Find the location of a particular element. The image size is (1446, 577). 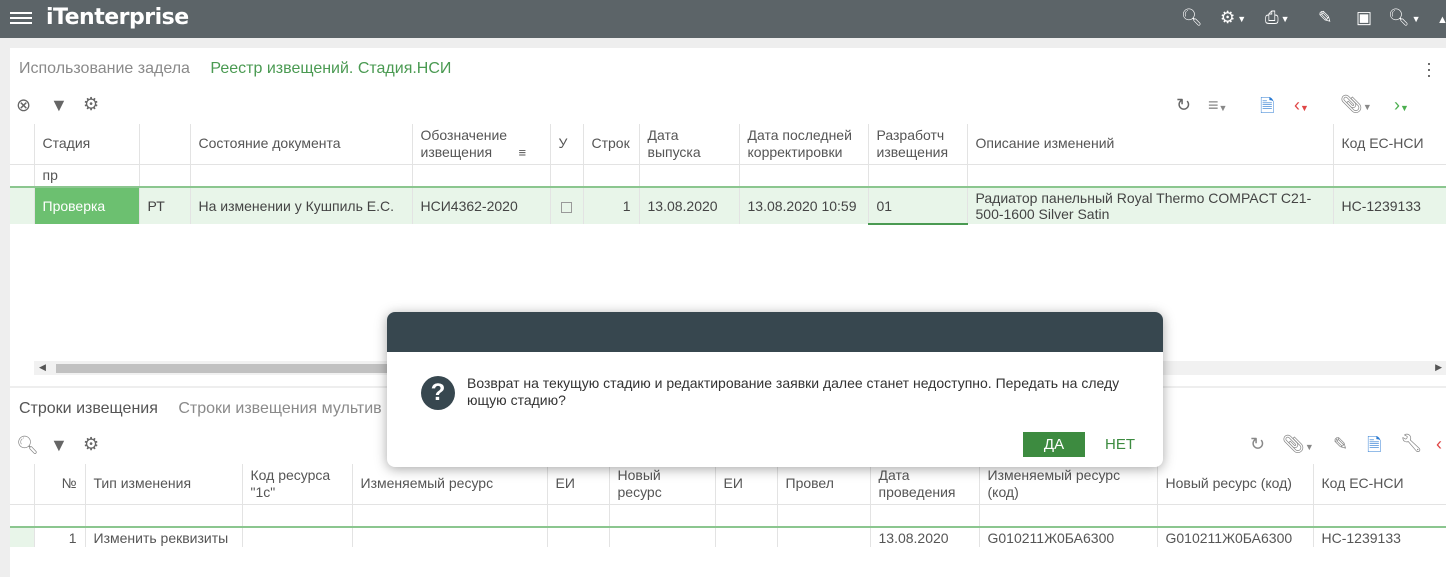

top-bar: iTenterprise 🔍︎ ⚙ ▼ ⎙ ▼ ✎ ▣ 🔍︎ ▼ ▲ is located at coordinates (723, 19).